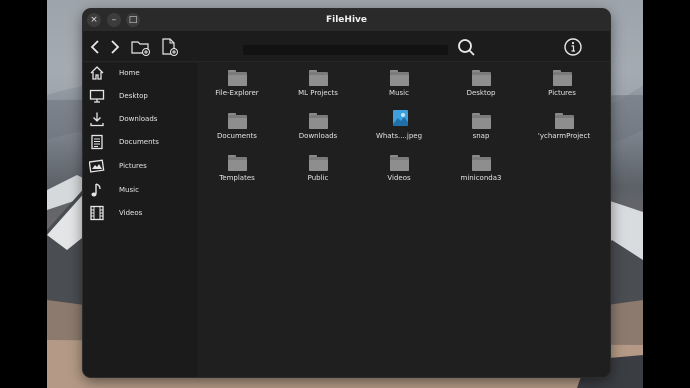 The image size is (690, 388). Describe the element at coordinates (562, 93) in the screenshot. I see `file-name: Pictures` at that location.